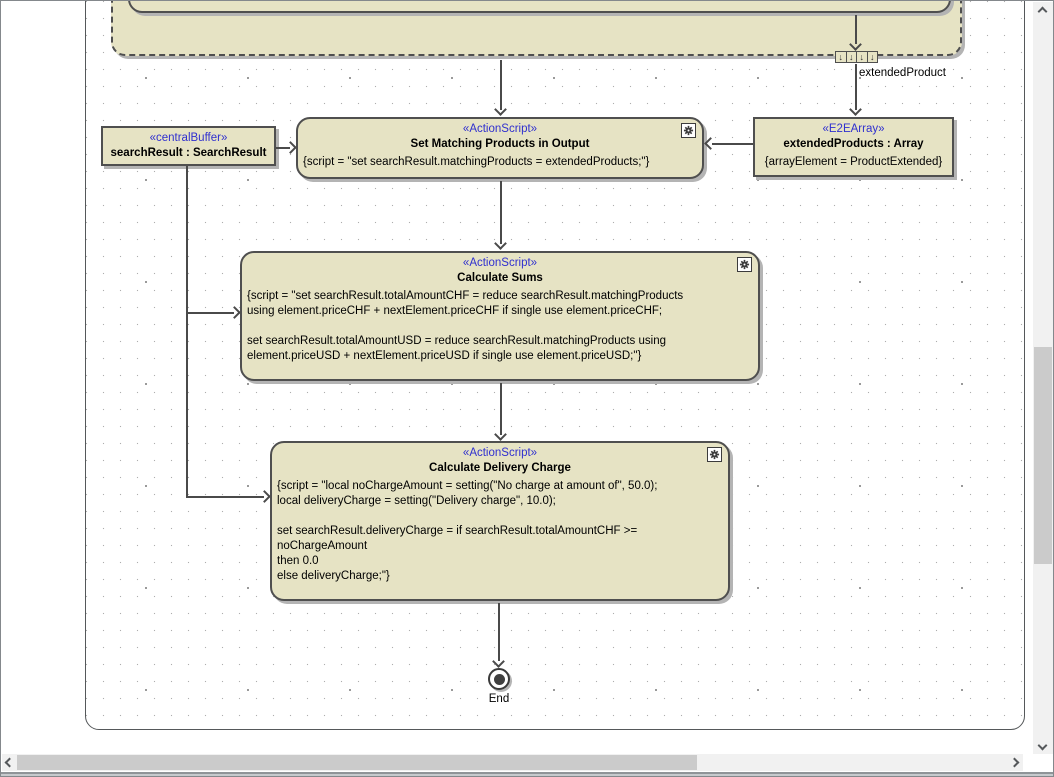  What do you see at coordinates (500, 278) in the screenshot?
I see `node-name: Calculate Sums` at bounding box center [500, 278].